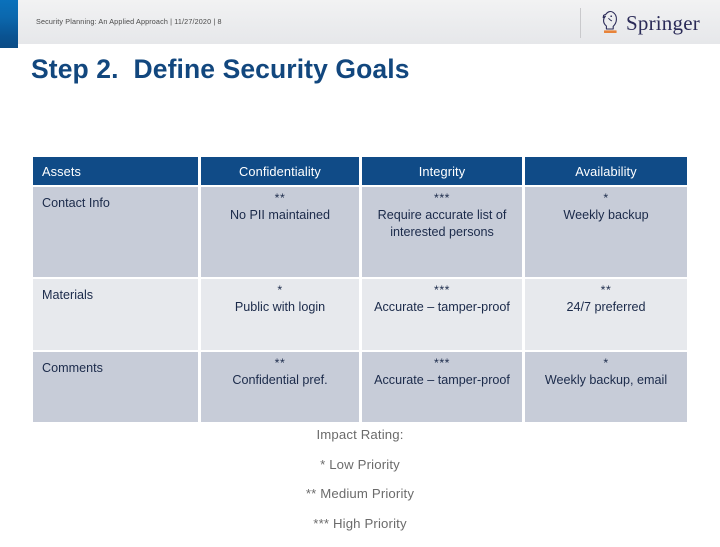 The width and height of the screenshot is (720, 547). What do you see at coordinates (115, 314) in the screenshot?
I see `asset-name-cell: Materials` at bounding box center [115, 314].